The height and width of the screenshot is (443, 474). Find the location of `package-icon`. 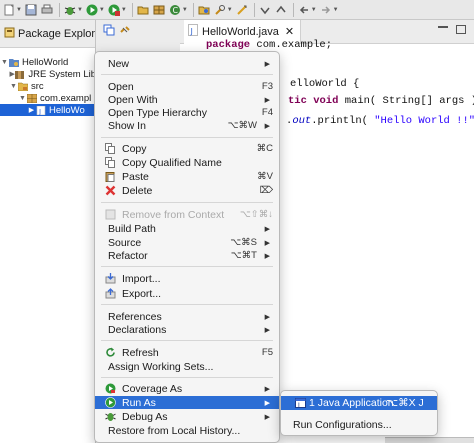

package-icon is located at coordinates (32, 98).